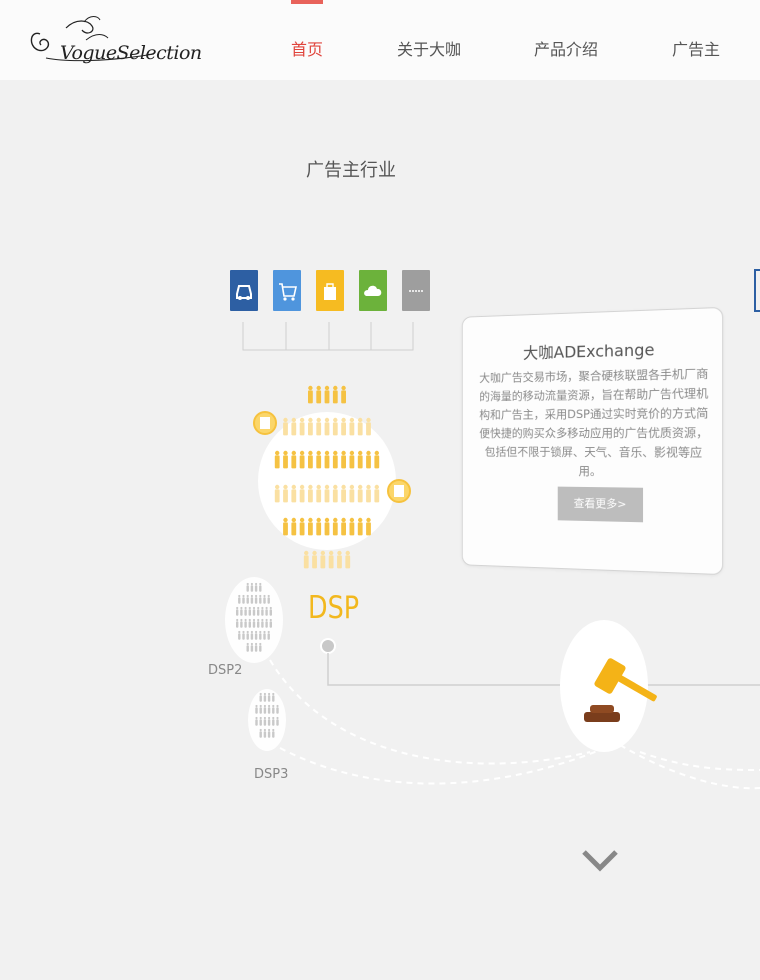 The width and height of the screenshot is (760, 980). Describe the element at coordinates (600, 505) in the screenshot. I see `view-more-button: 查看更多>` at that location.